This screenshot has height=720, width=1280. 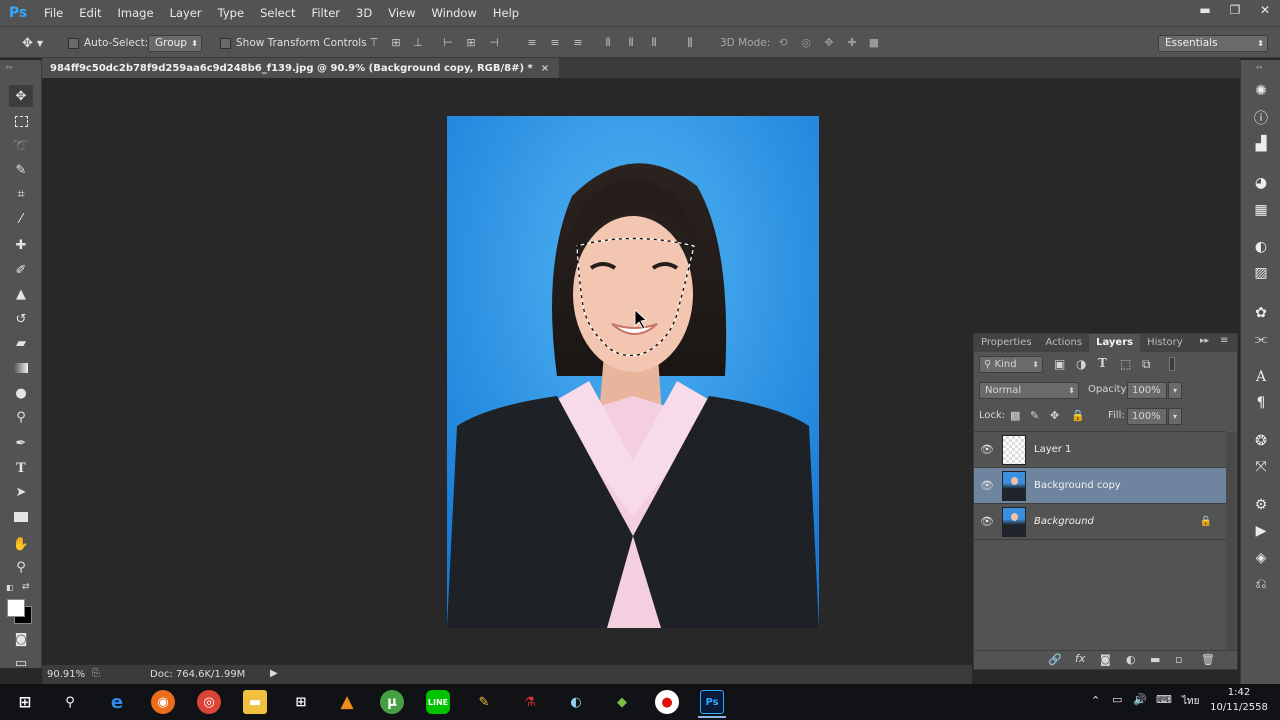 I want to click on adjustments-panel-icon: ◐, so click(x=1261, y=247).